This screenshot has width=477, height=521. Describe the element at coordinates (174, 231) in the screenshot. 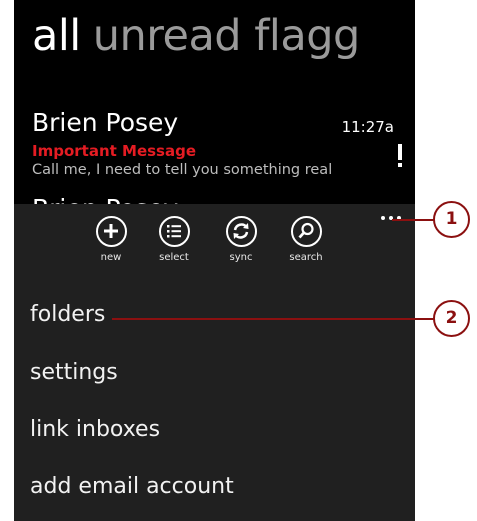

I see `select-list-icon` at that location.